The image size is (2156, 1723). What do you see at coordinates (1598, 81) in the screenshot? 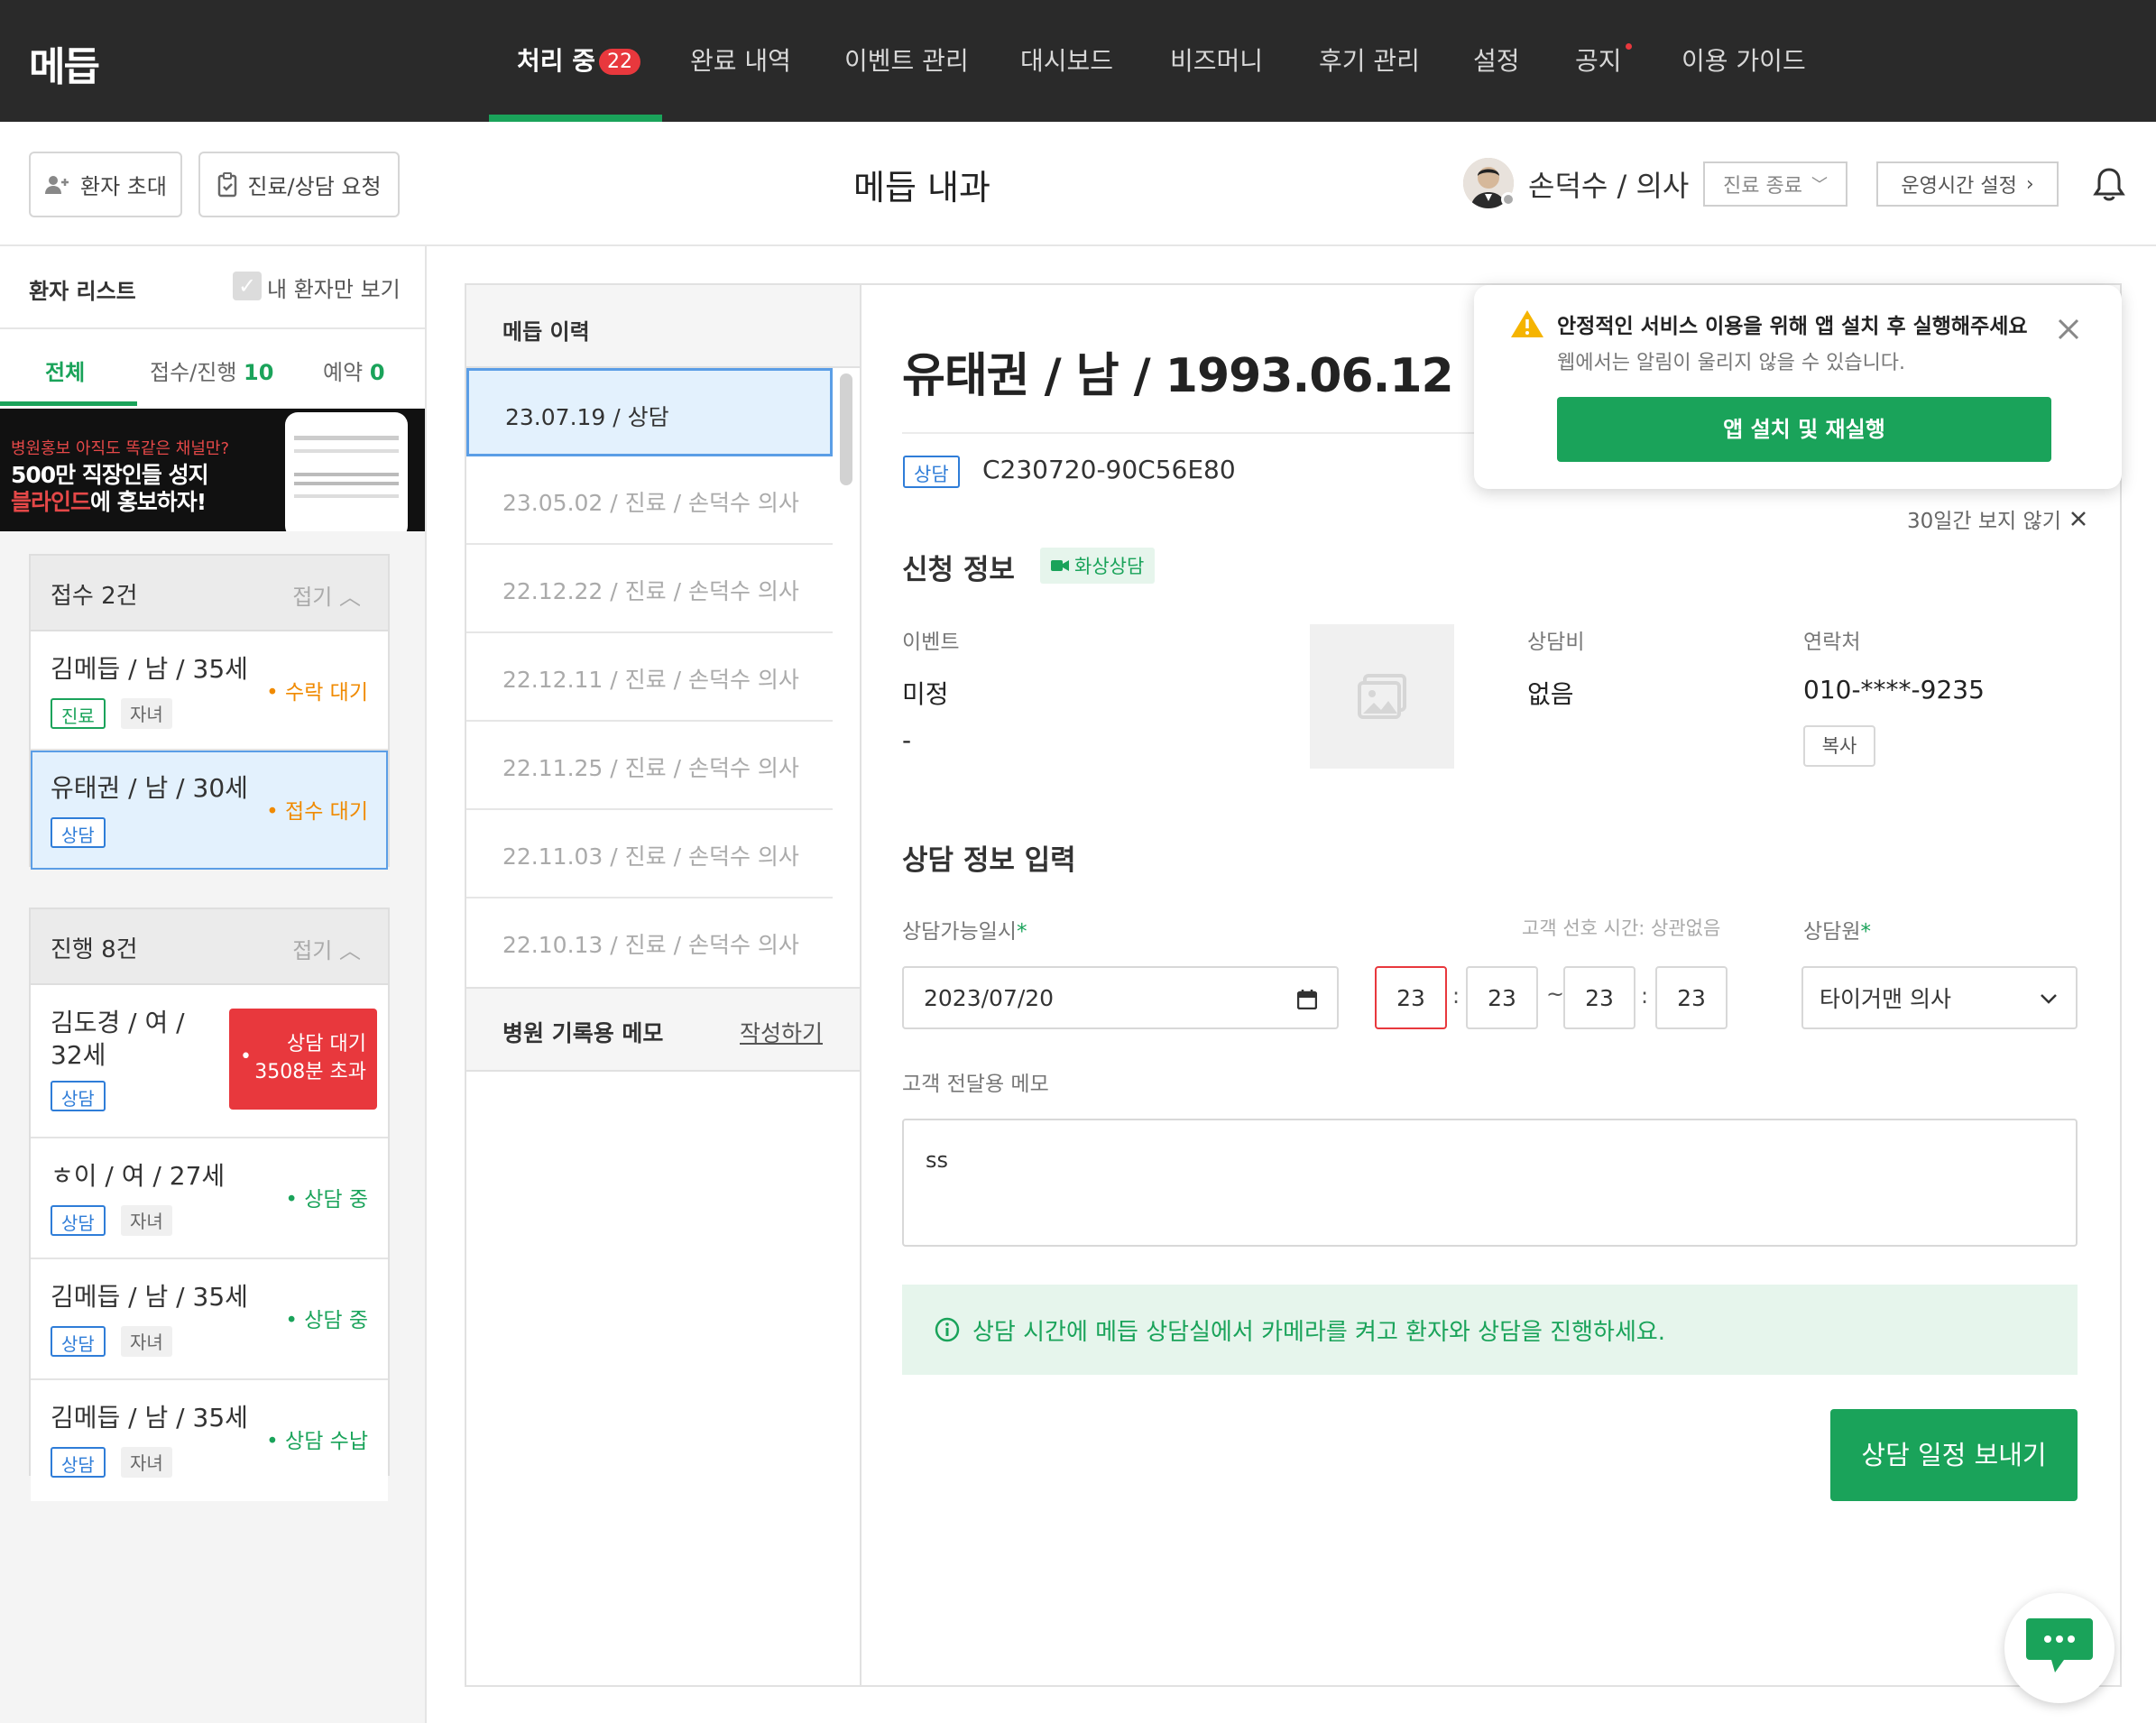
I see `nav-tab-notice: 공지` at bounding box center [1598, 81].